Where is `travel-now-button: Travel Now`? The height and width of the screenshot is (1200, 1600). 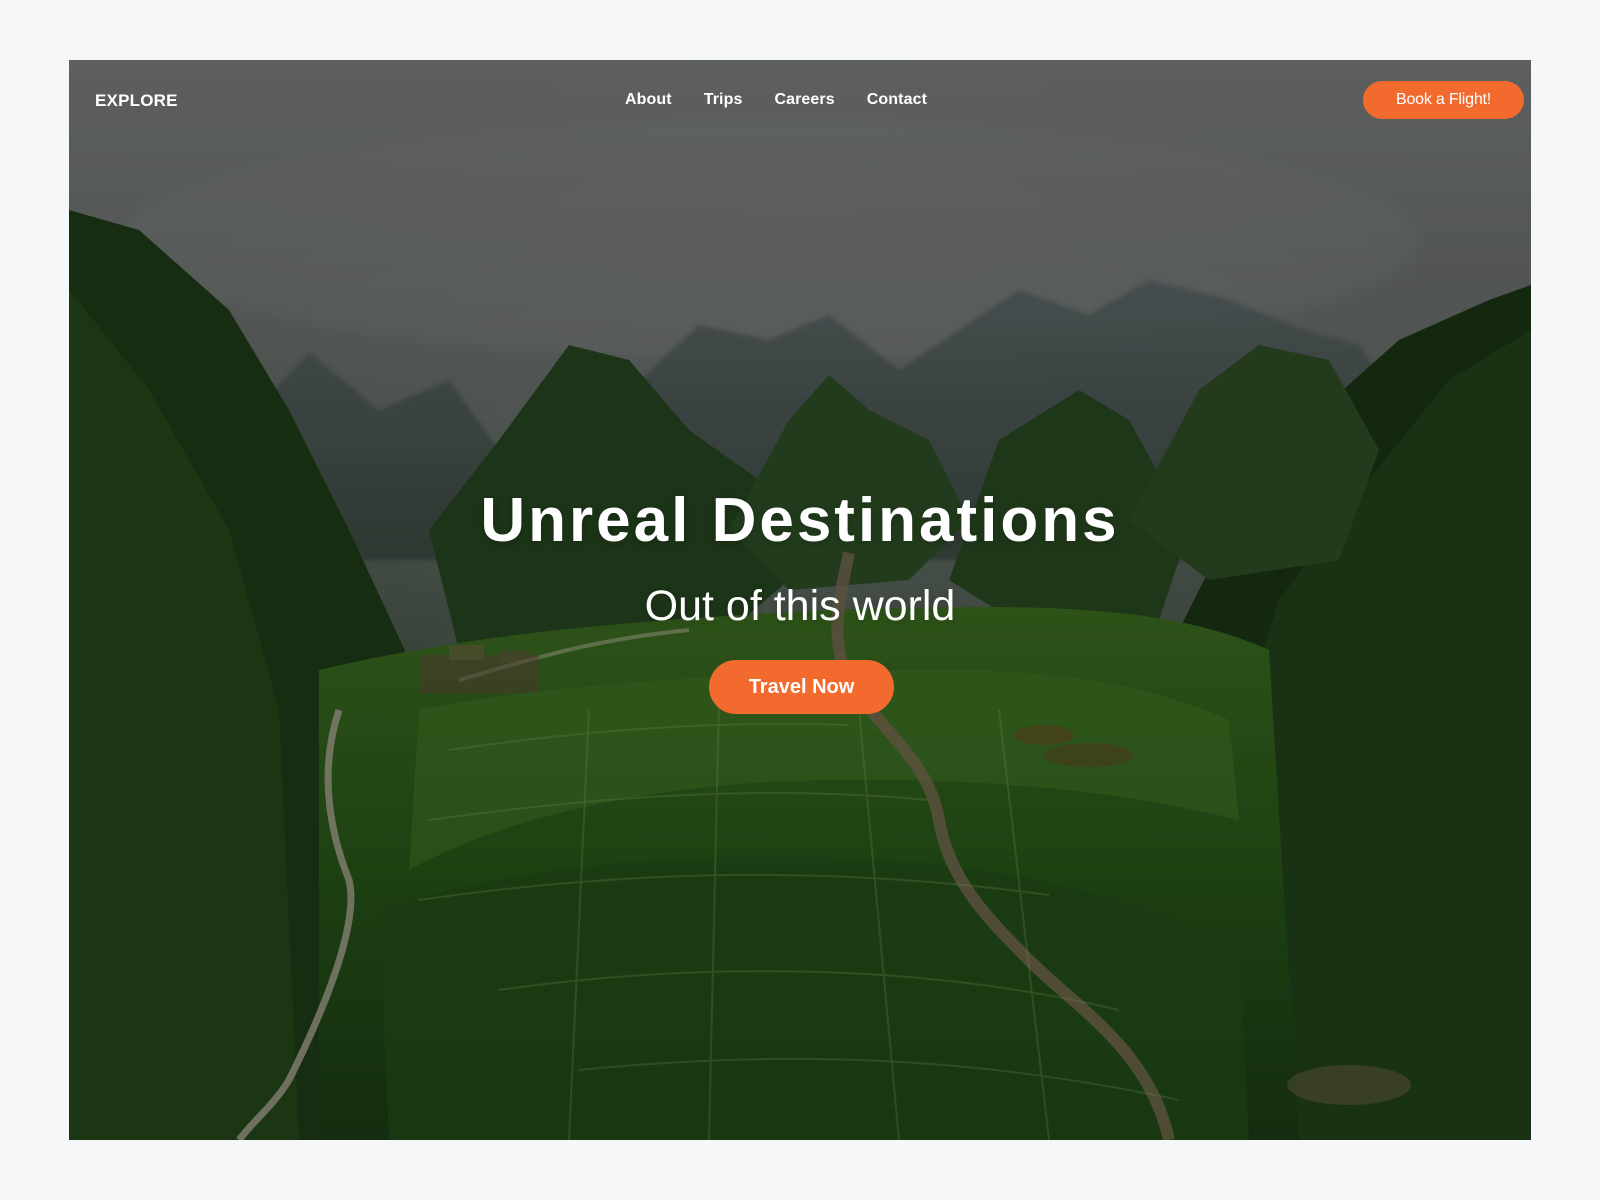 travel-now-button: Travel Now is located at coordinates (801, 687).